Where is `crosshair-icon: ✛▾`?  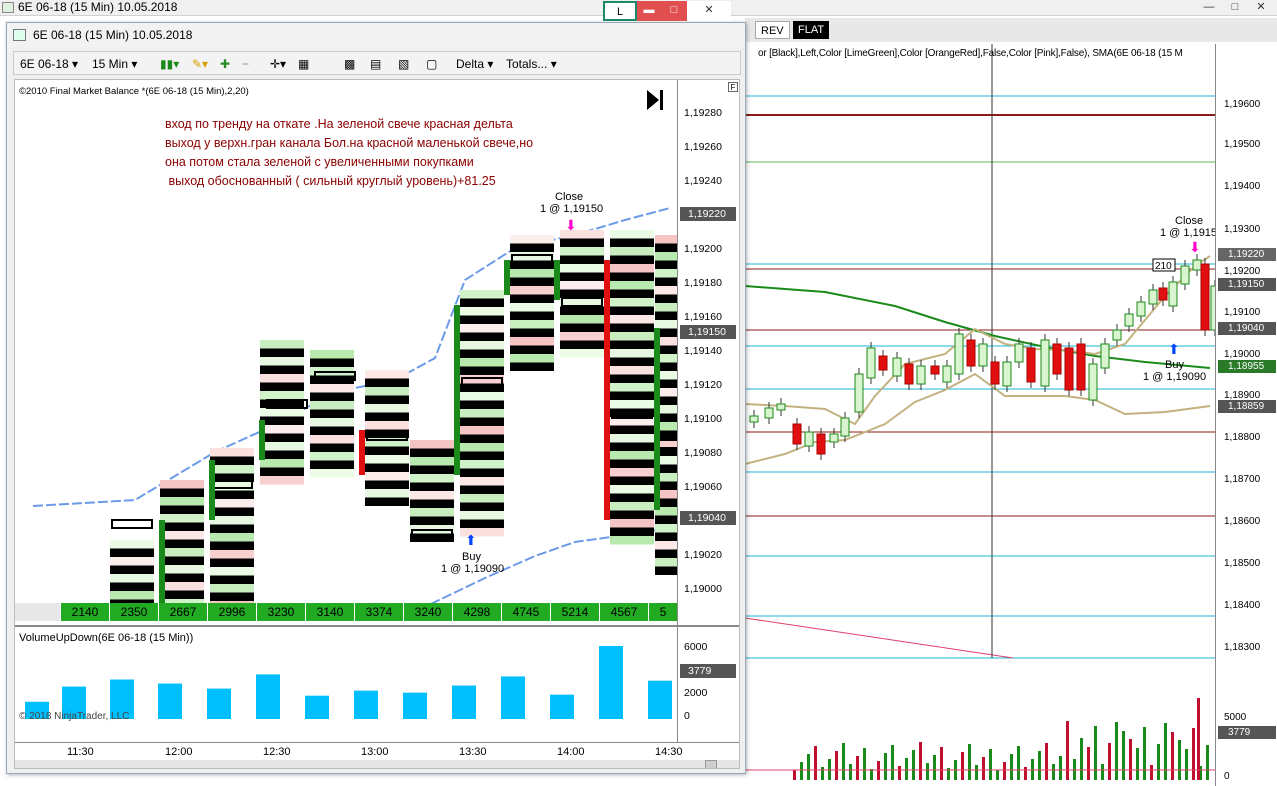
crosshair-icon: ✛▾ is located at coordinates (278, 64).